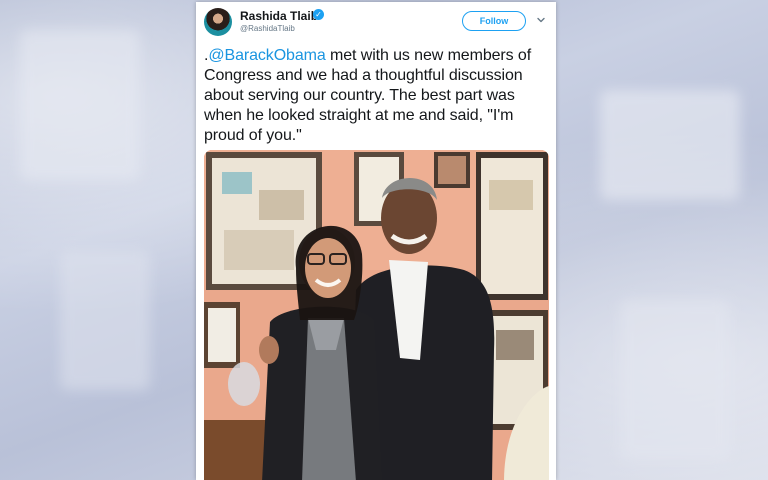  I want to click on follow-button: Follow, so click(494, 21).